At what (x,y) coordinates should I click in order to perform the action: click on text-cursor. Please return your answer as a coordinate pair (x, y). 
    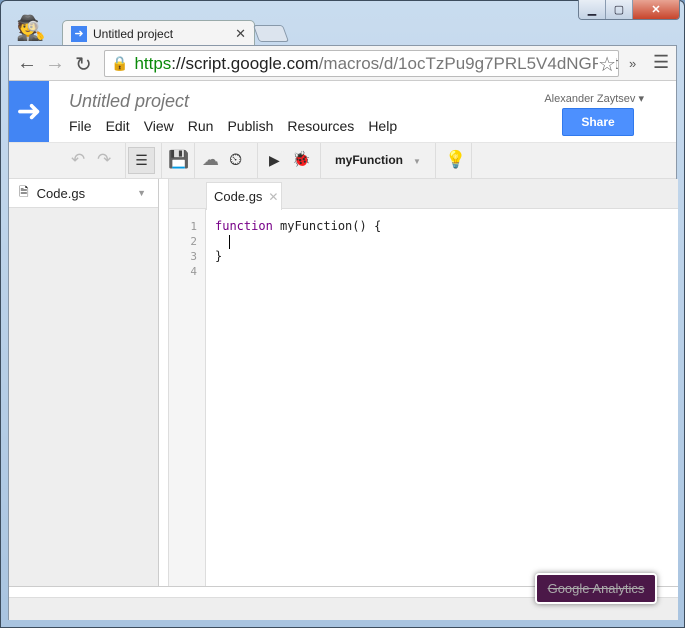
    Looking at the image, I should click on (230, 241).